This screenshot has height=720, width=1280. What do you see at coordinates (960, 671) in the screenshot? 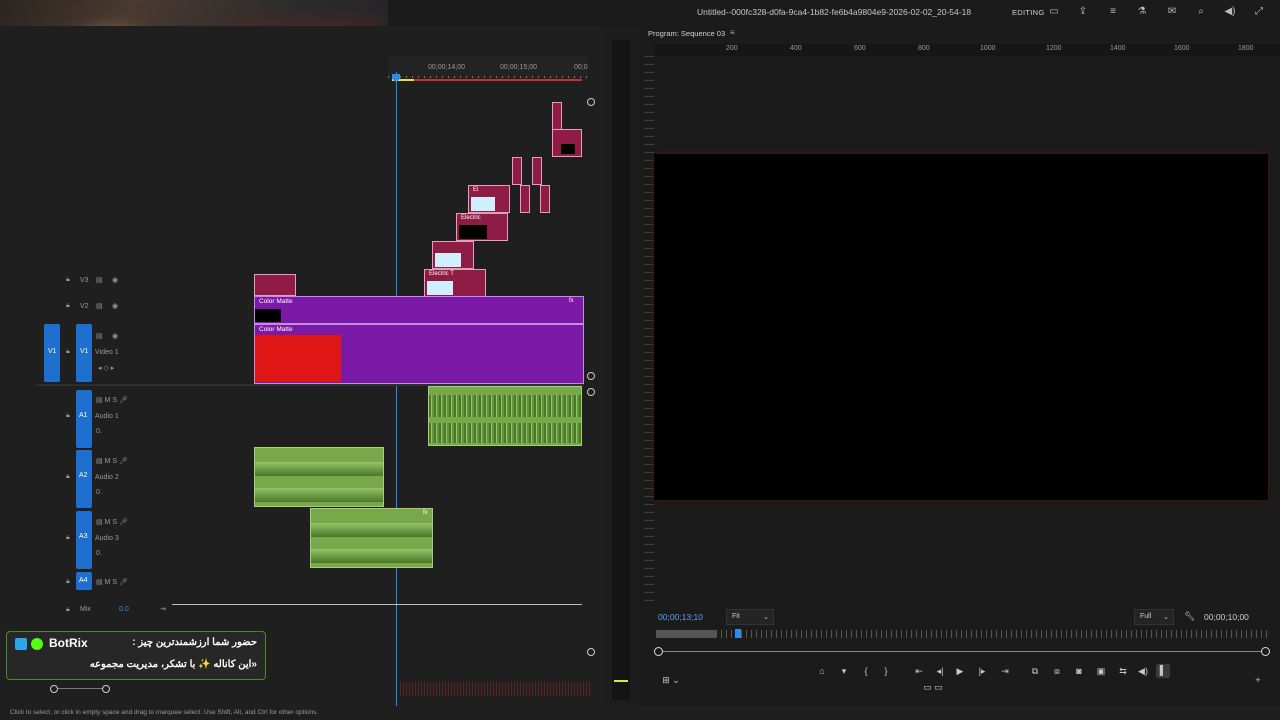
I see `play-icon: ▶` at bounding box center [960, 671].